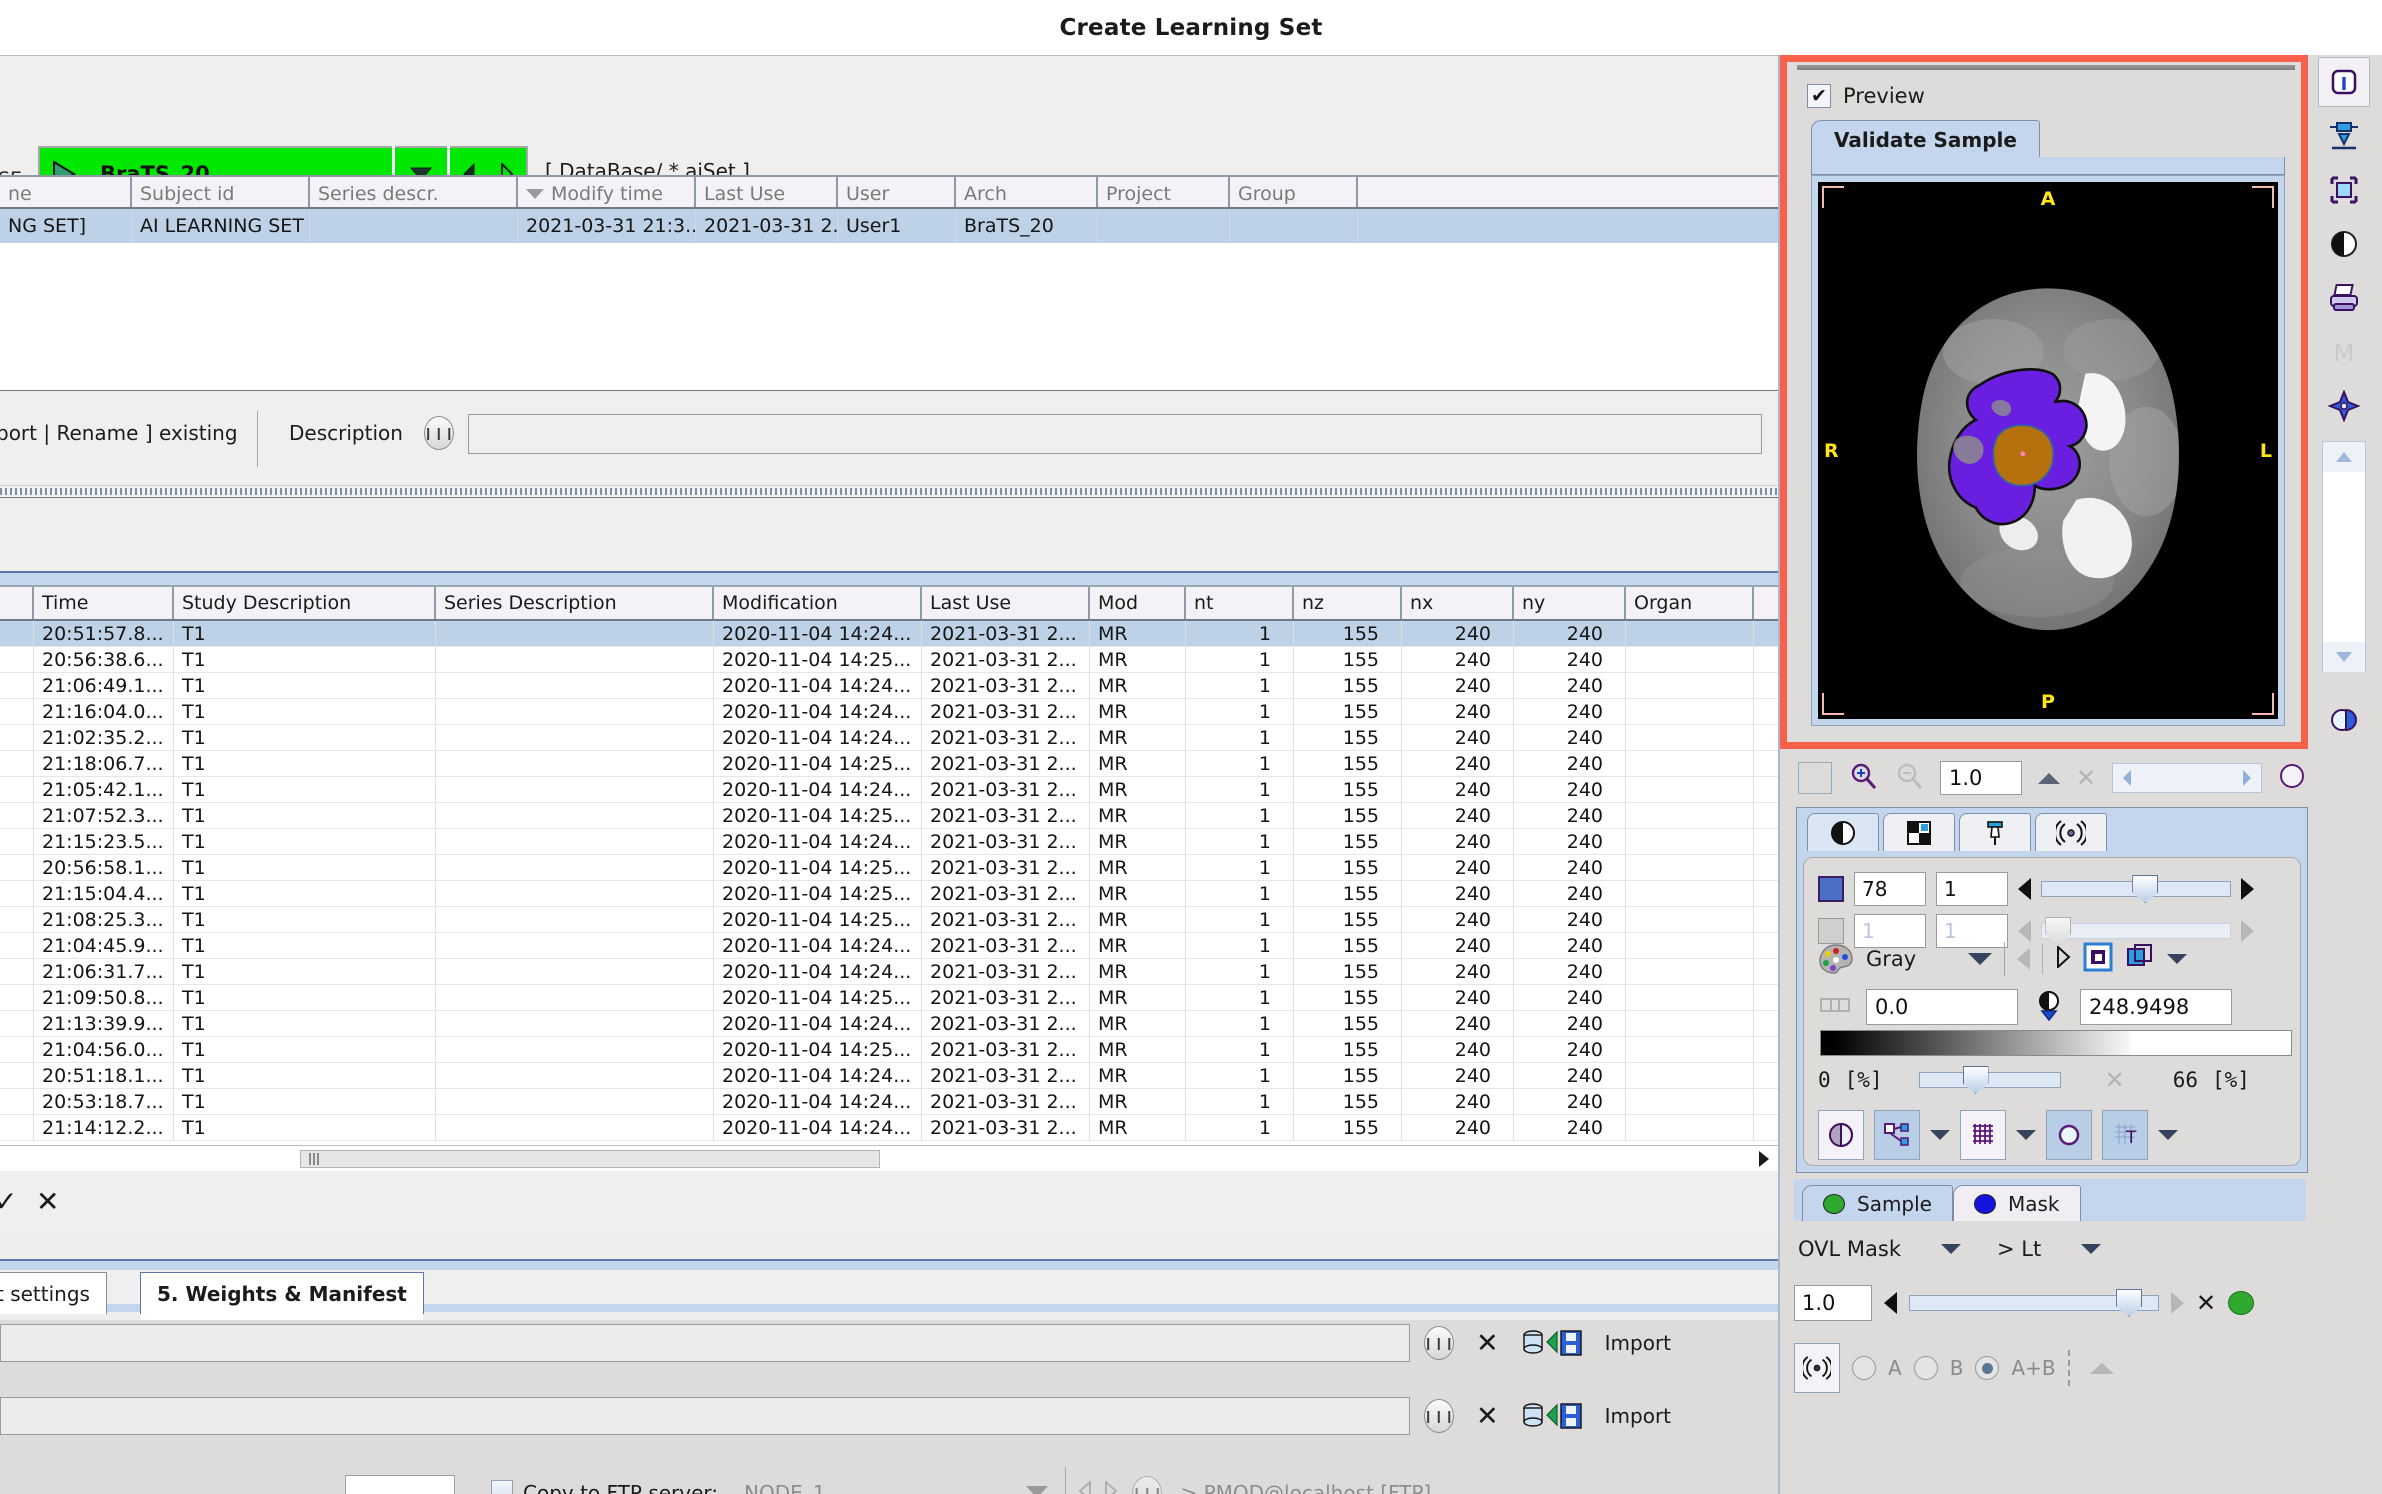 The height and width of the screenshot is (1494, 2382). Describe the element at coordinates (818, 603) in the screenshot. I see `series-column-header: Modification` at that location.